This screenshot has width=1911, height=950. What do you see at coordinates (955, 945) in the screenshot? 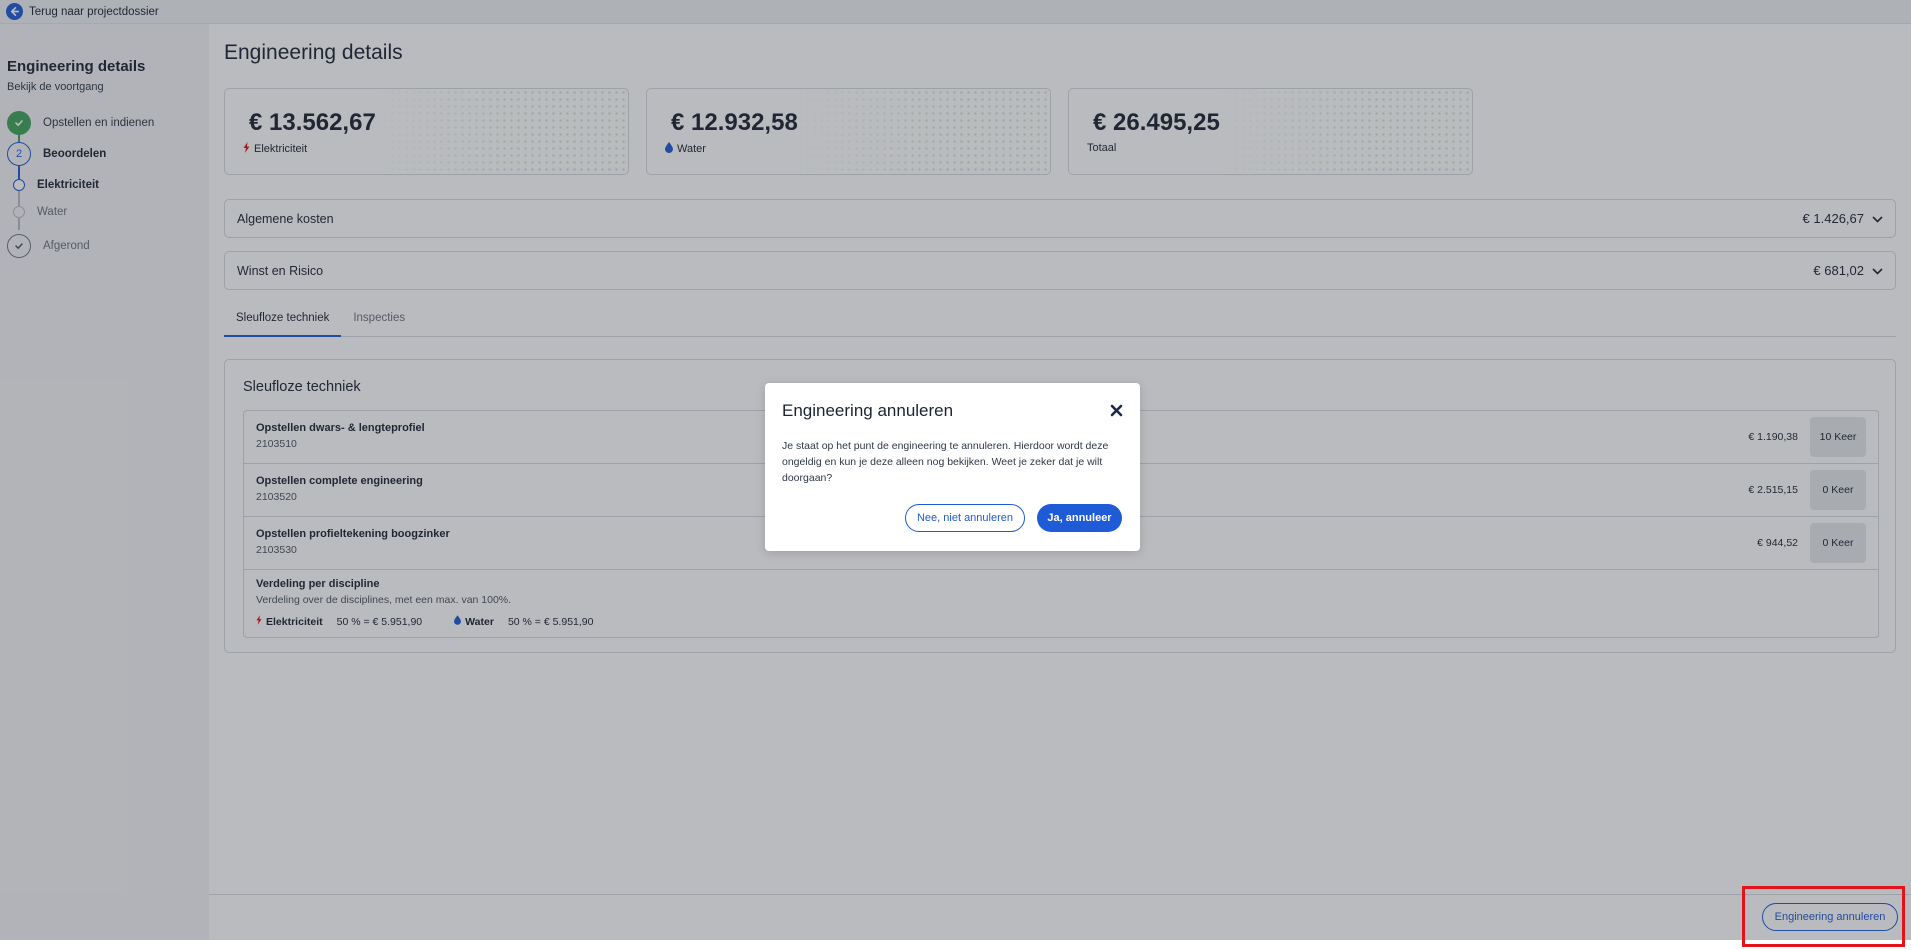
I see `bottom-strip` at bounding box center [955, 945].